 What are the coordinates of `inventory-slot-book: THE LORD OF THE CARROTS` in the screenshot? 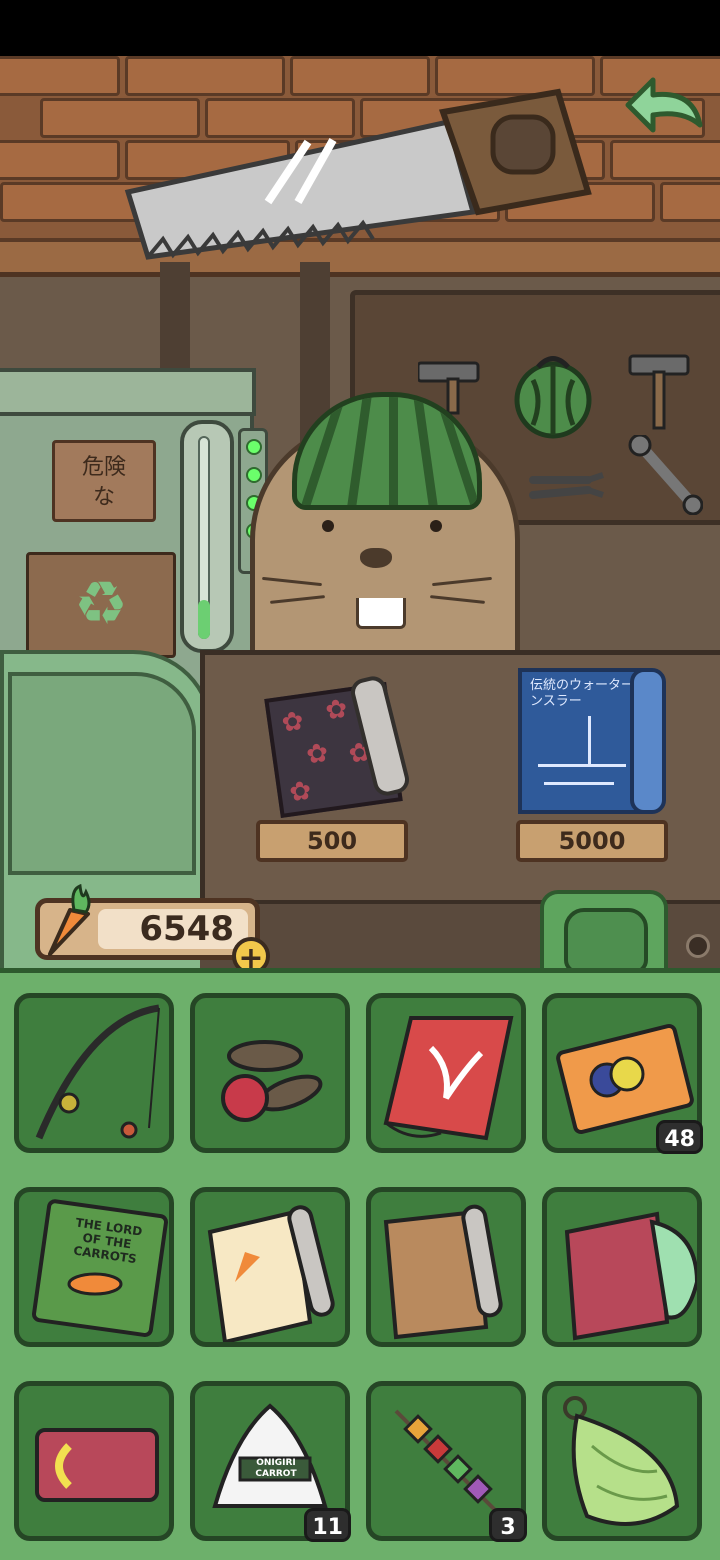 It's located at (94, 1267).